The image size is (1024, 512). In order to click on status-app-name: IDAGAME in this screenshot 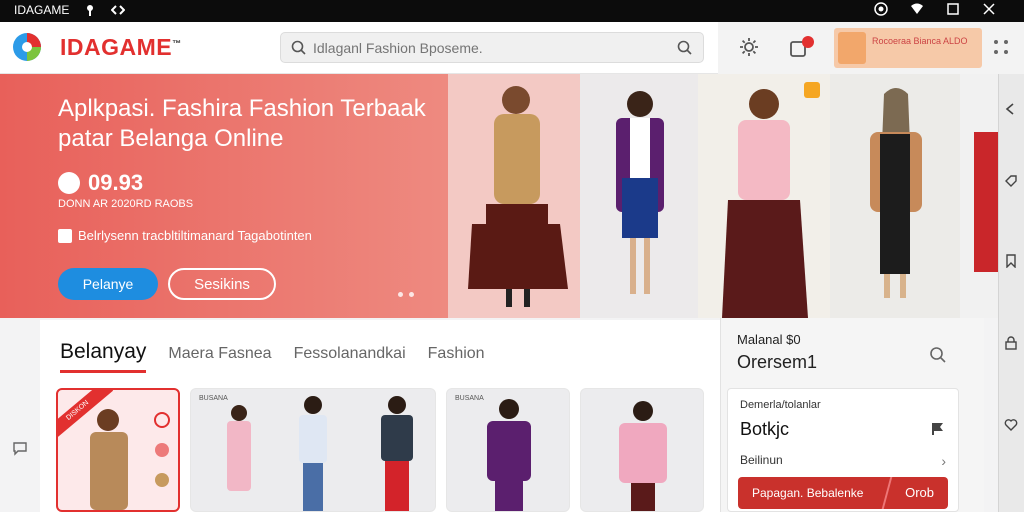, I will do `click(42, 10)`.